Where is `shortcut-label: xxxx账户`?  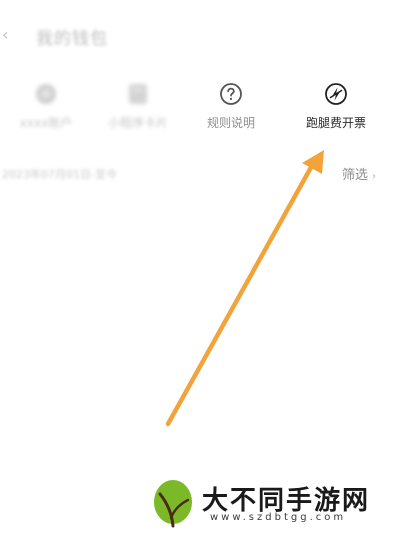 shortcut-label: xxxx账户 is located at coordinates (46, 123).